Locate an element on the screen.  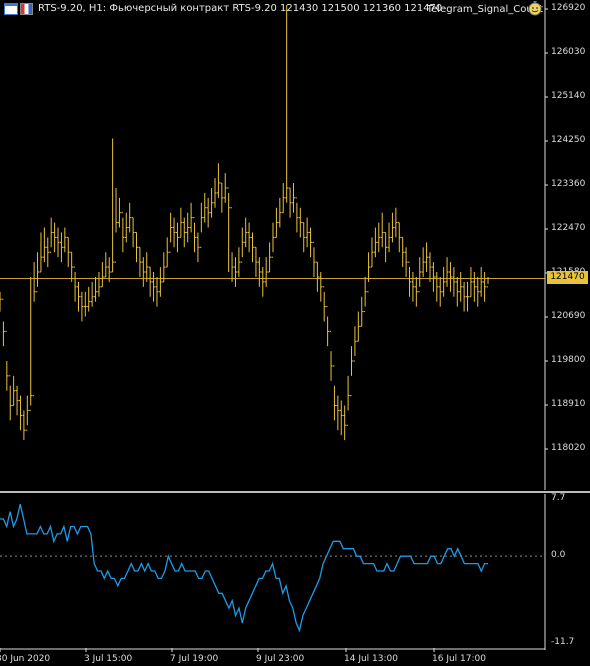
indicator-axis-label: 7.7 is located at coordinates (558, 498).